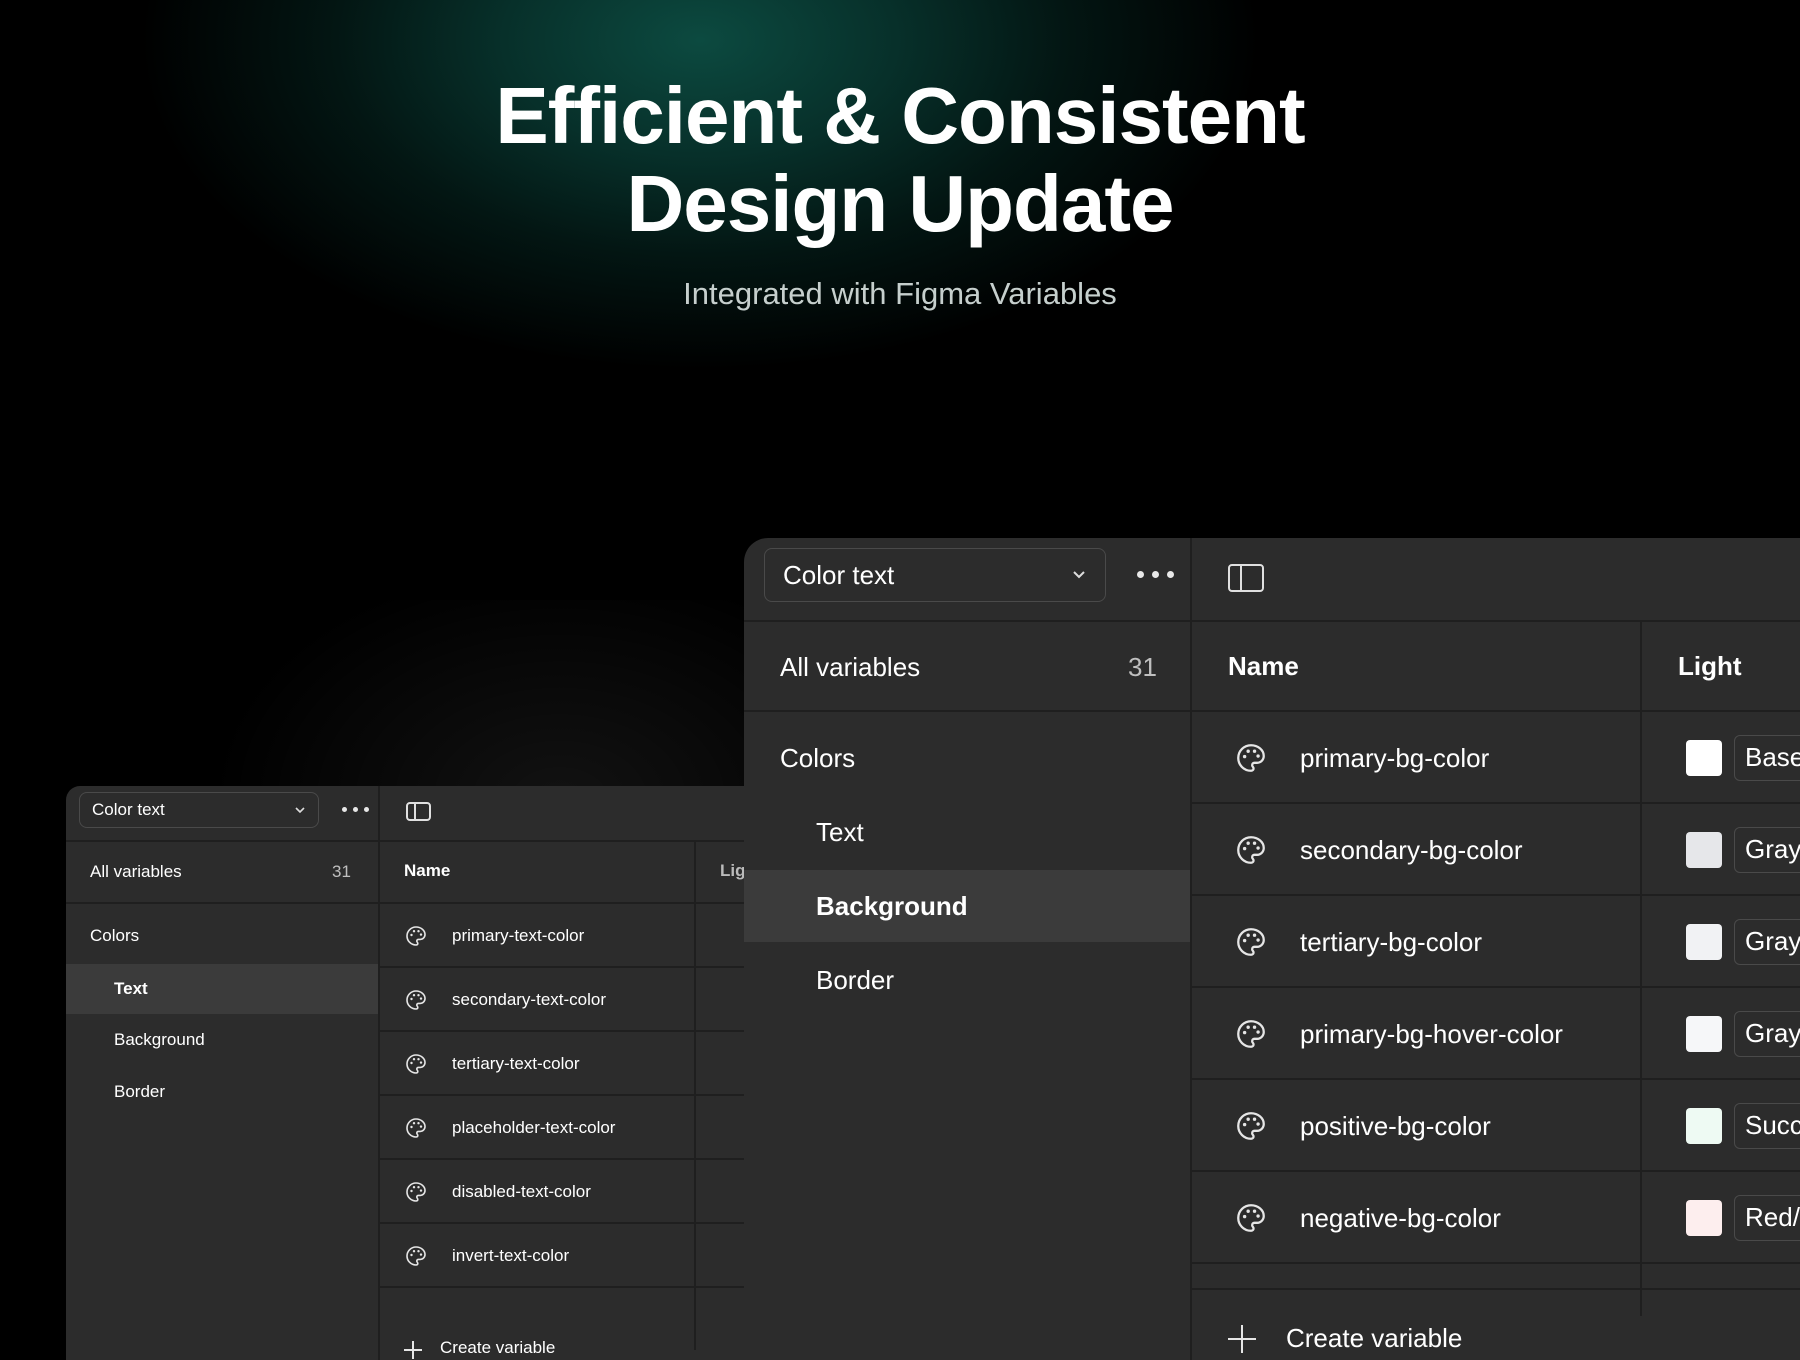 The width and height of the screenshot is (1800, 1360). What do you see at coordinates (733, 870) in the screenshot?
I see `mode-column-header: Lig` at bounding box center [733, 870].